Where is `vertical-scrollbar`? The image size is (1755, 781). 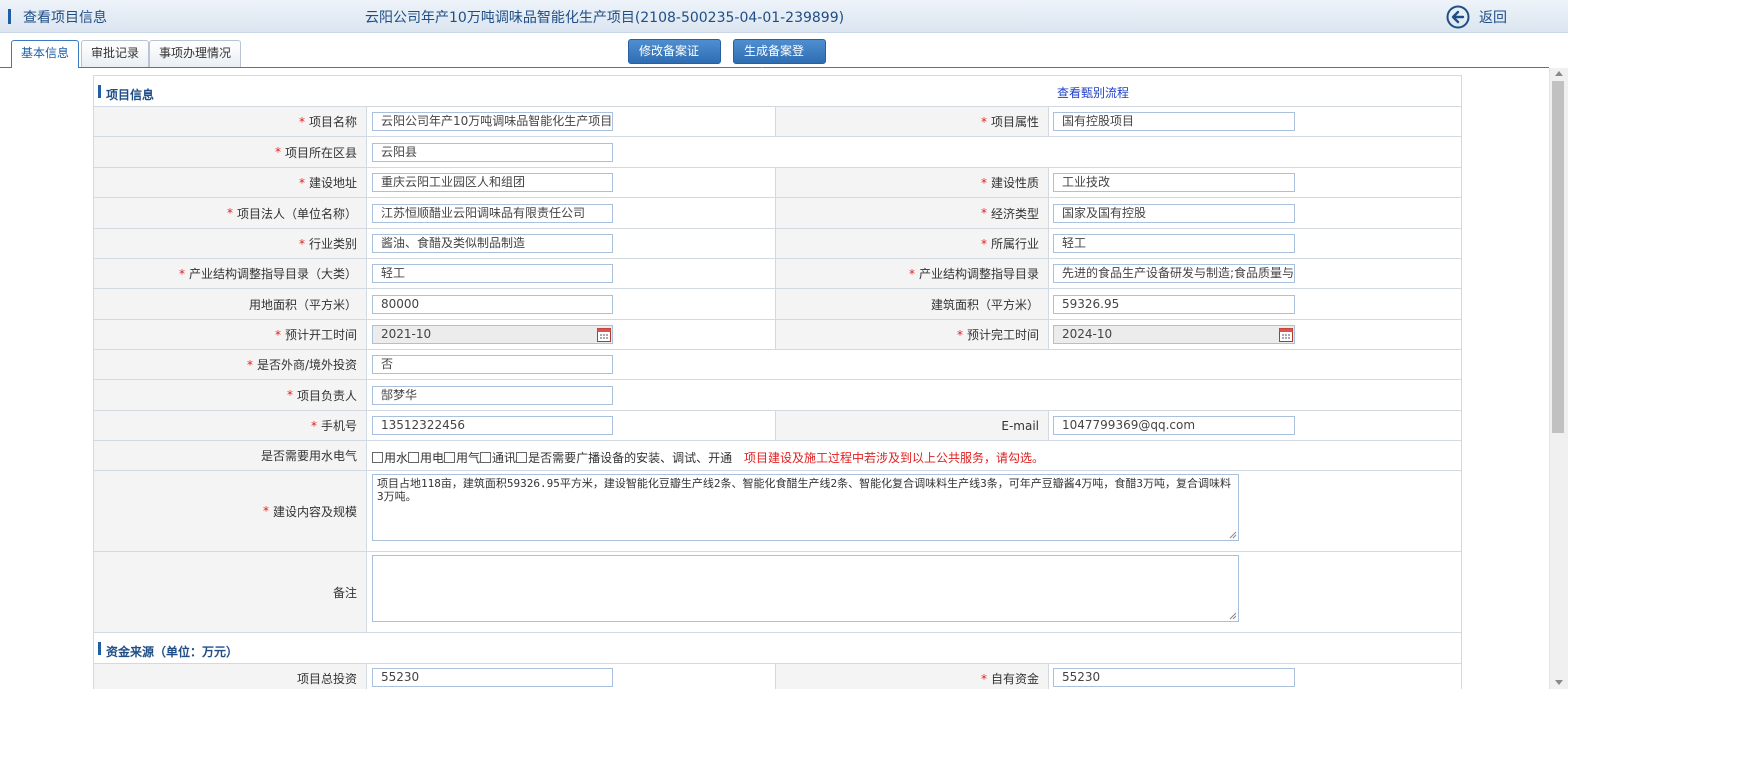 vertical-scrollbar is located at coordinates (1558, 378).